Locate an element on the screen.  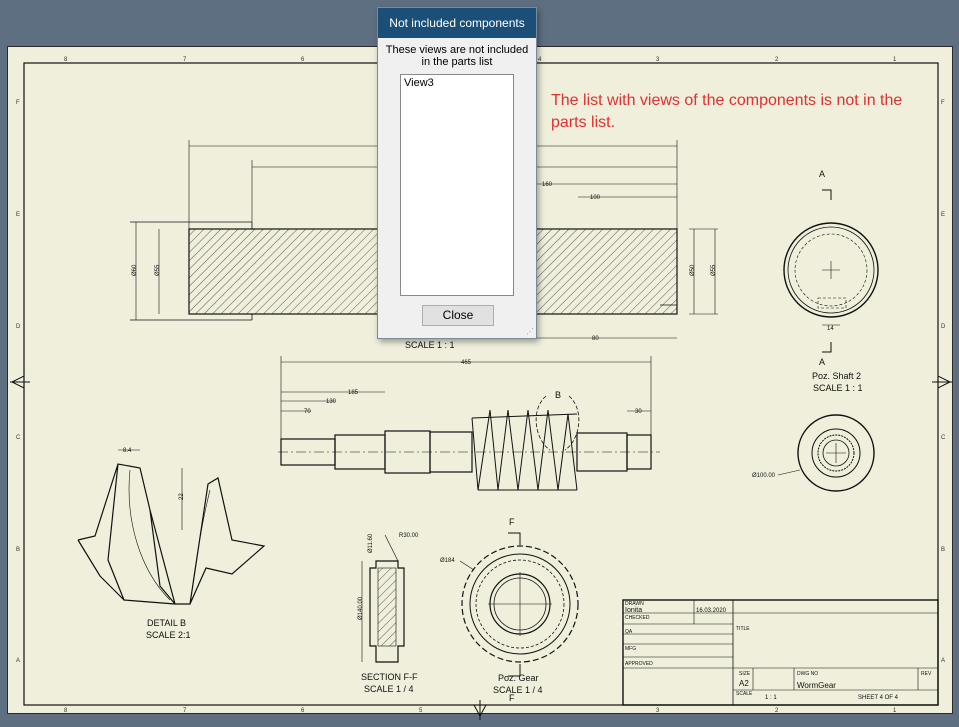
detail-b-marker: B is located at coordinates (558, 395).